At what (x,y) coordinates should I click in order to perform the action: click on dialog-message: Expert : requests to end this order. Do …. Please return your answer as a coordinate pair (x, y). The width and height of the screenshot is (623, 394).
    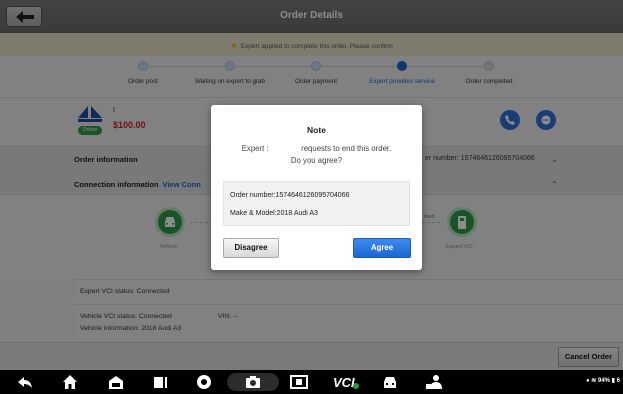
    Looking at the image, I should click on (316, 155).